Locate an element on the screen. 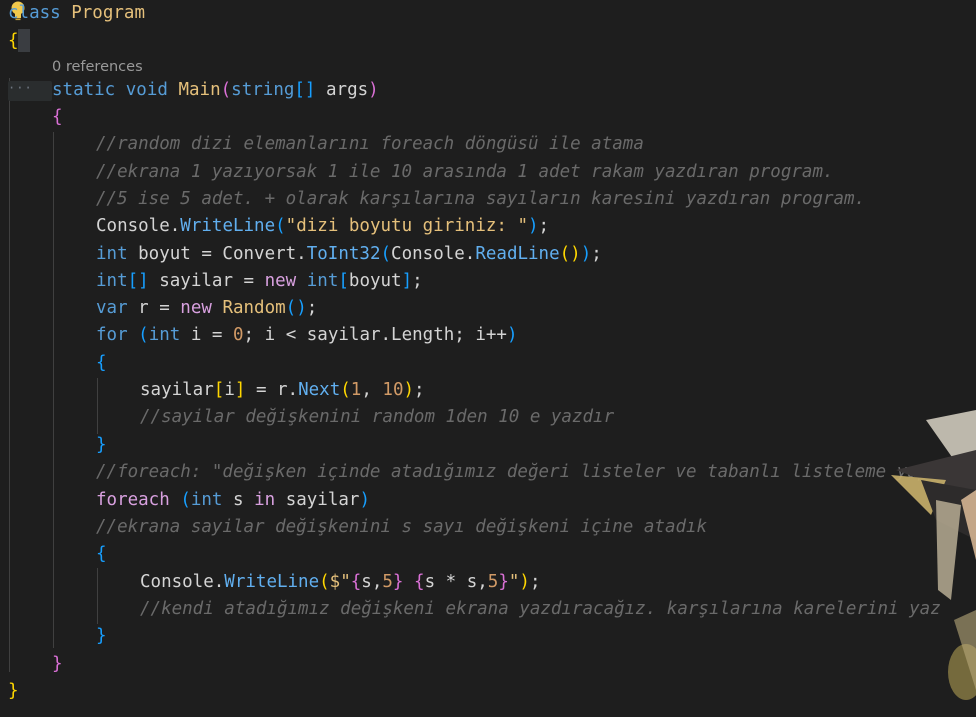 Image resolution: width=976 pixels, height=717 pixels. method-name: Next is located at coordinates (319, 390).